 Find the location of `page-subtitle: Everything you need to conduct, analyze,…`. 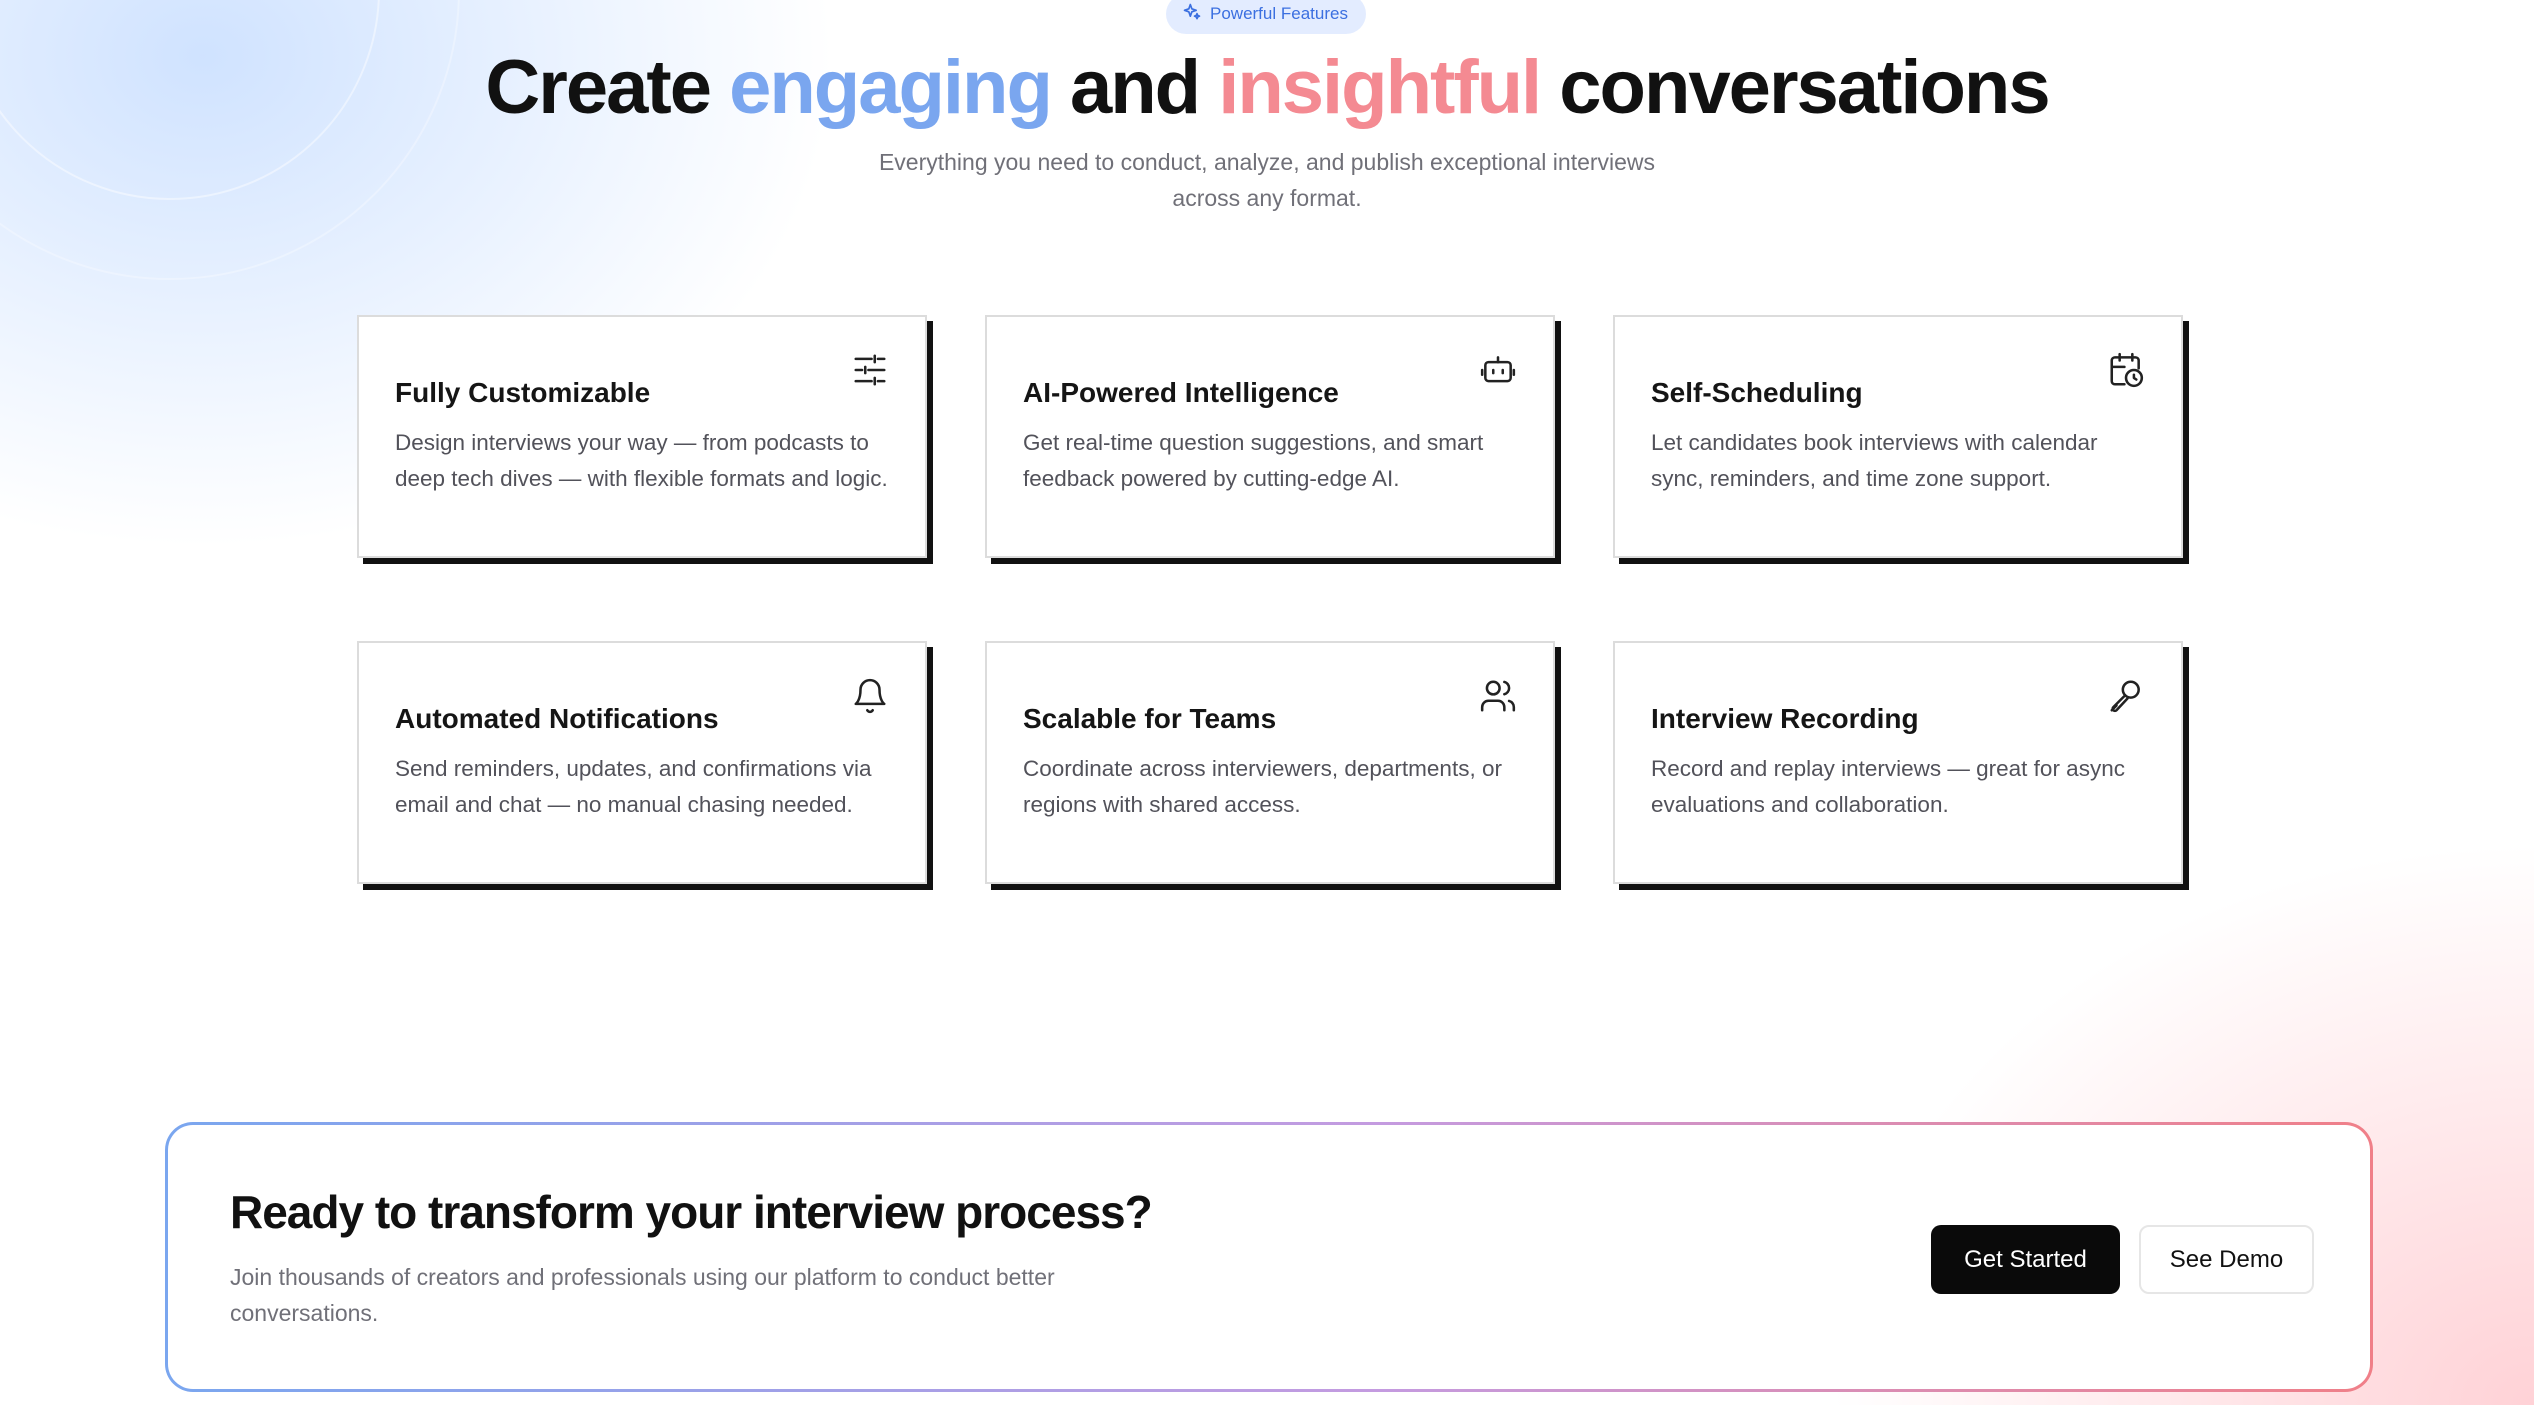

page-subtitle: Everything you need to conduct, analyze,… is located at coordinates (1267, 180).